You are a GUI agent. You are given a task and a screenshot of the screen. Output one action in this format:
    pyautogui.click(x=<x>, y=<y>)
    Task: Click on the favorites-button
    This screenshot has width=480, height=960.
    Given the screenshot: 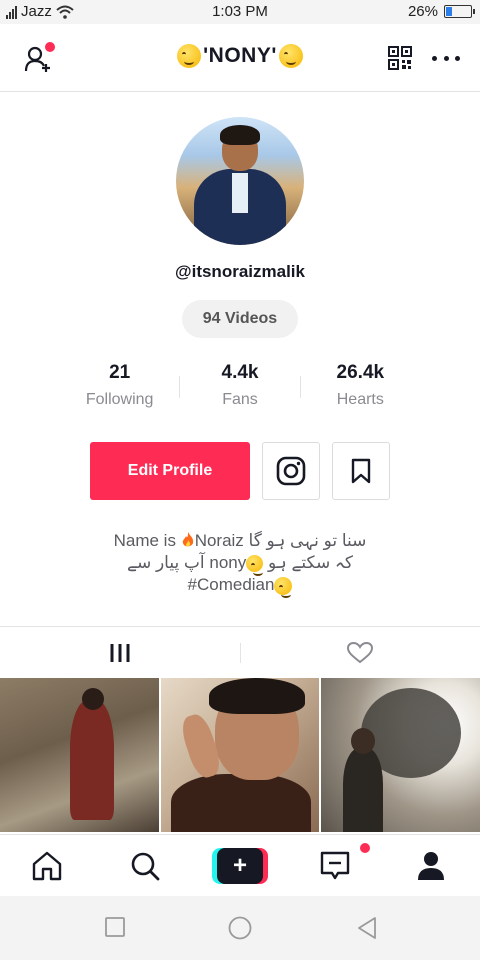 What is the action you would take?
    pyautogui.click(x=361, y=471)
    